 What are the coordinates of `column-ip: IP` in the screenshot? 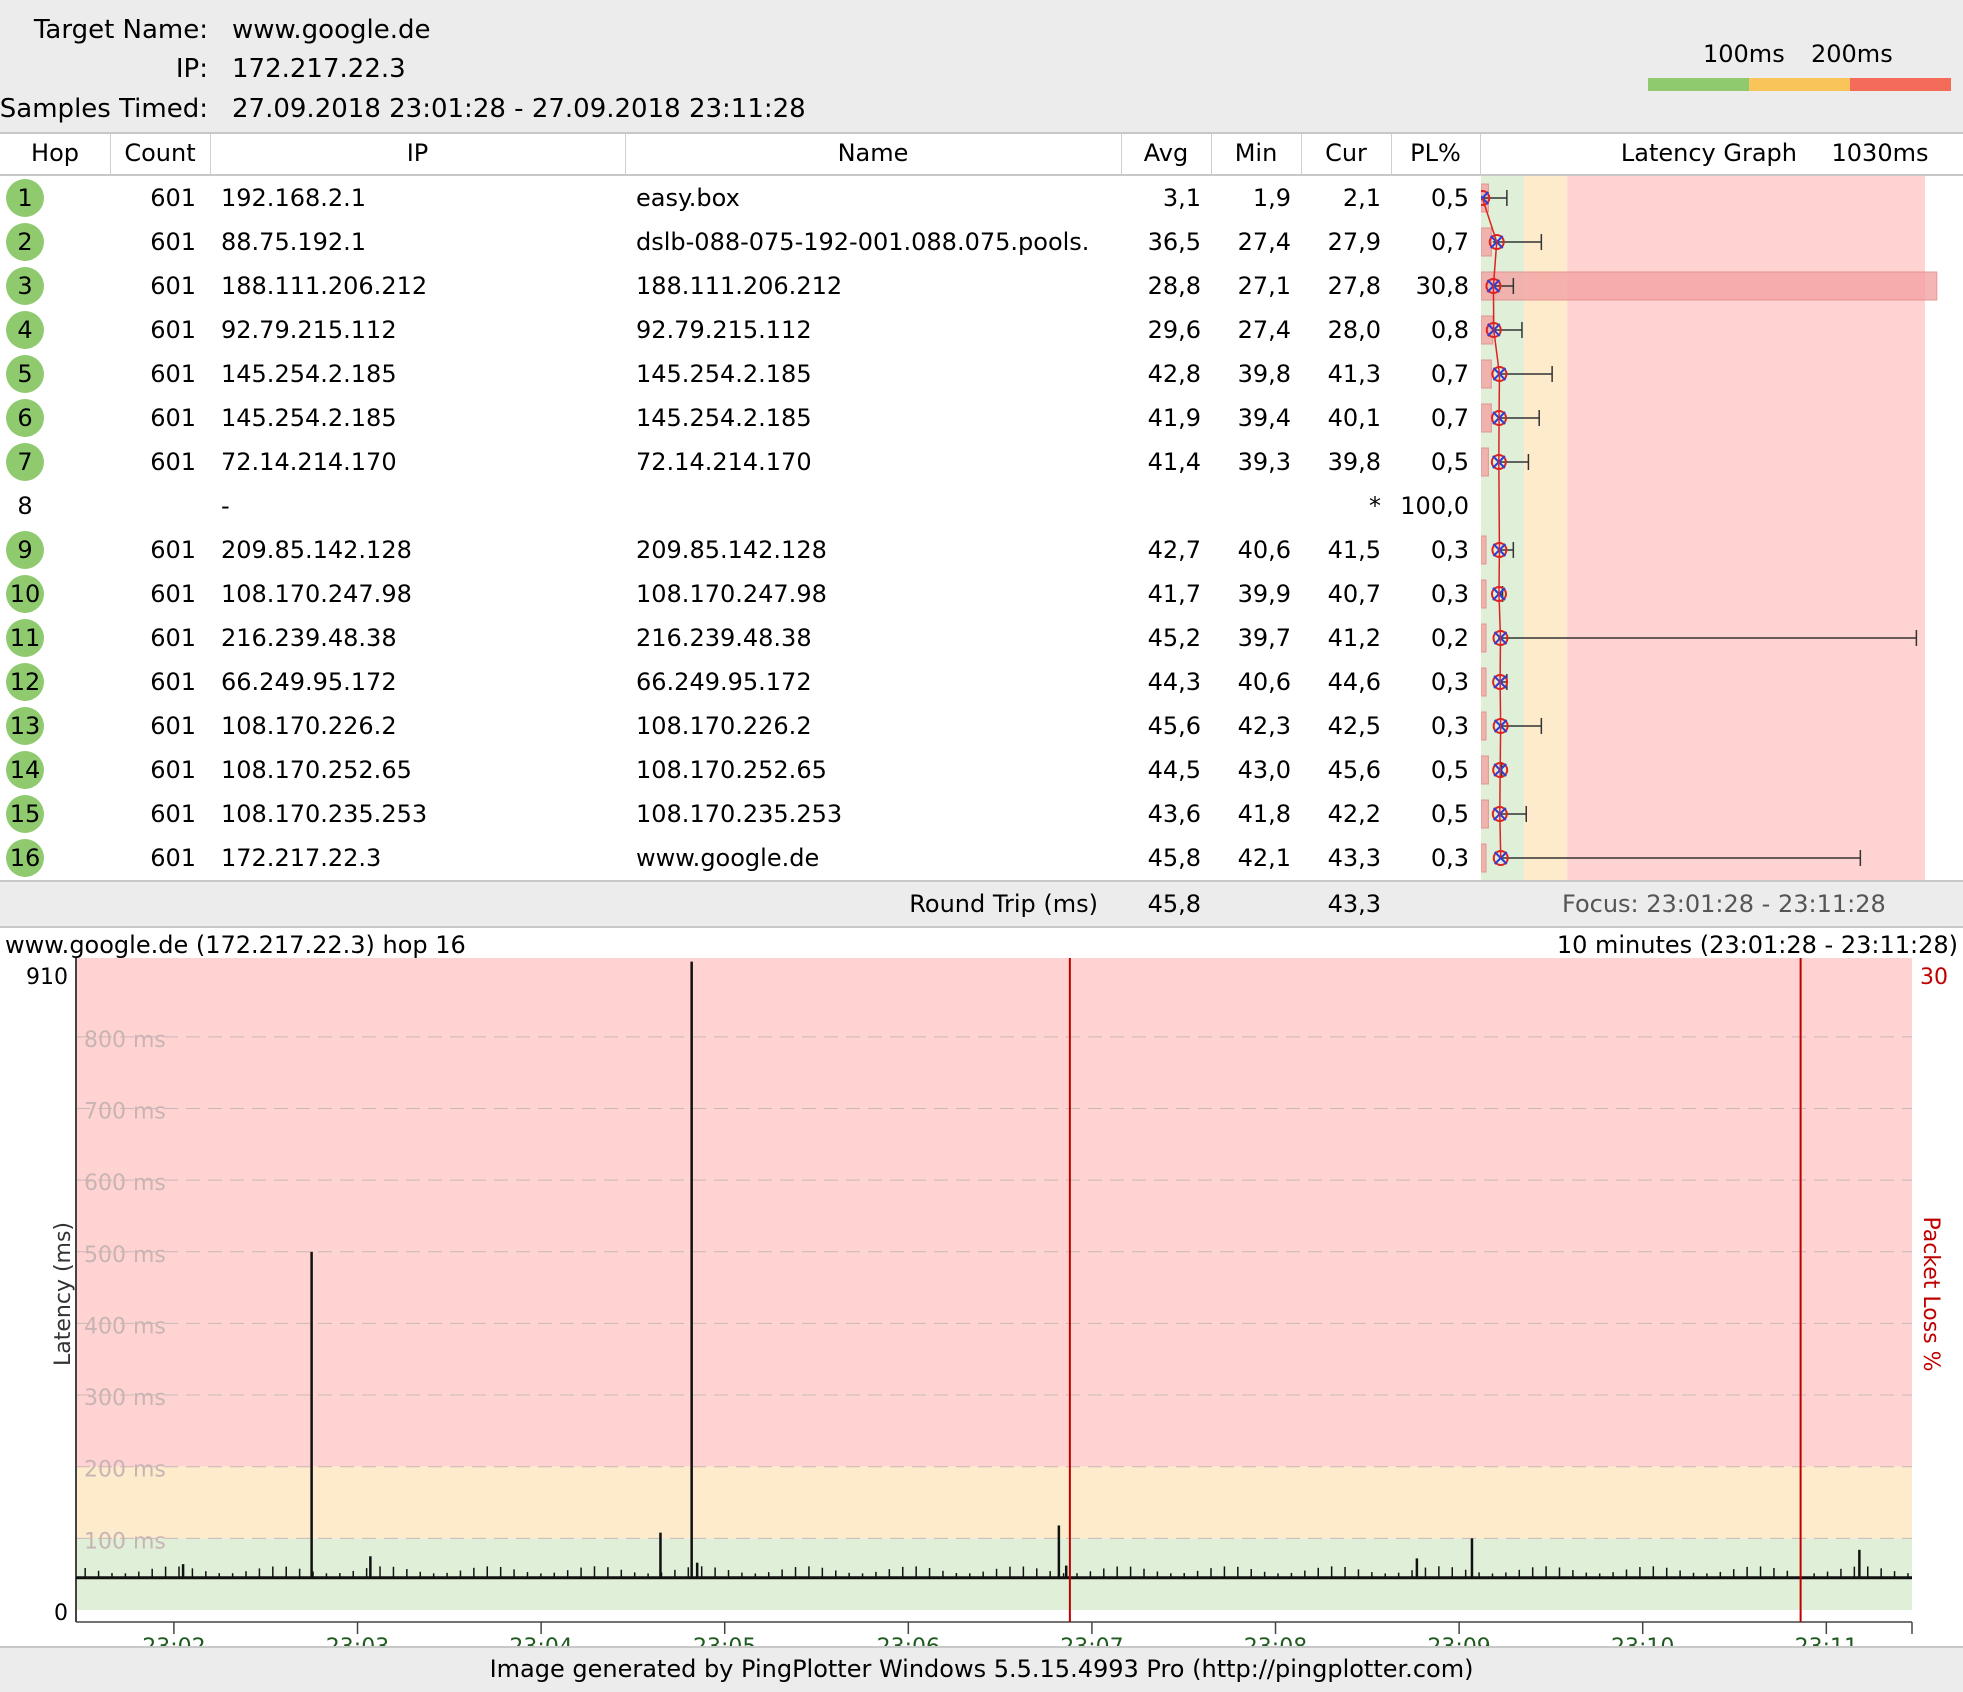 It's located at (418, 154).